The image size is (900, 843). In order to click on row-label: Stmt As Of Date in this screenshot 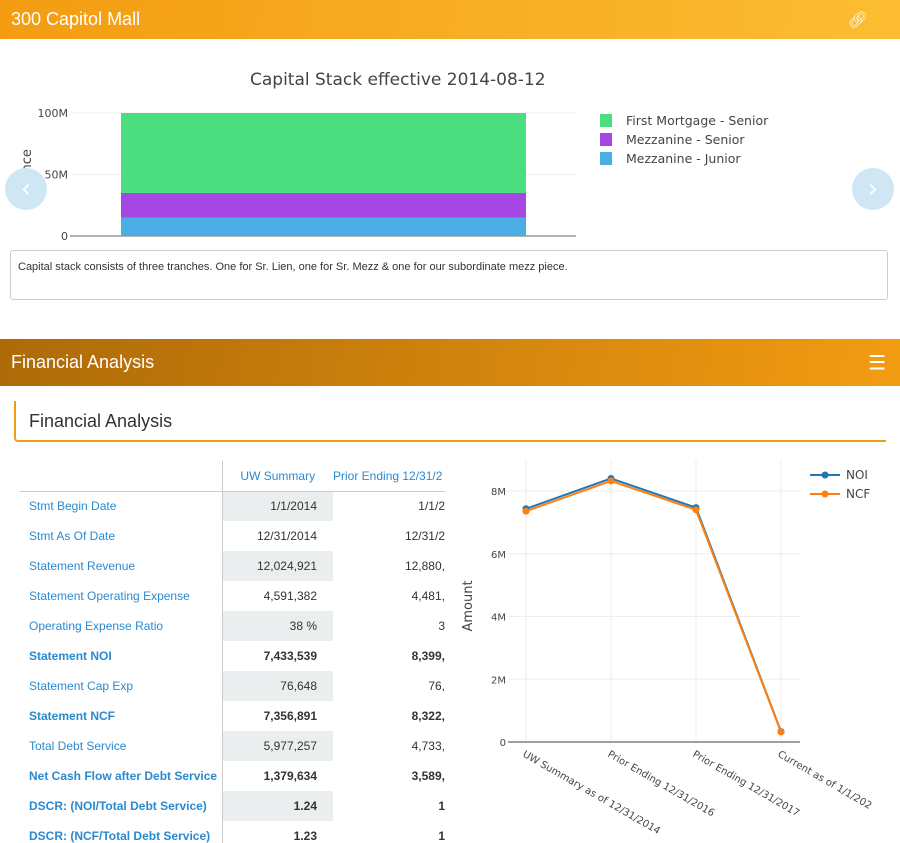, I will do `click(121, 536)`.